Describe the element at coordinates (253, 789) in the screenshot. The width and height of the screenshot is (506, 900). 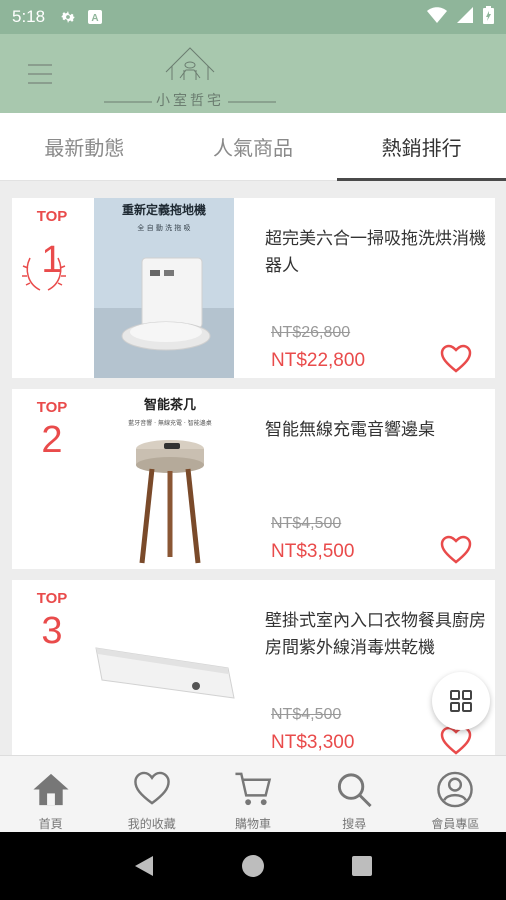
I see `cart-icon` at that location.